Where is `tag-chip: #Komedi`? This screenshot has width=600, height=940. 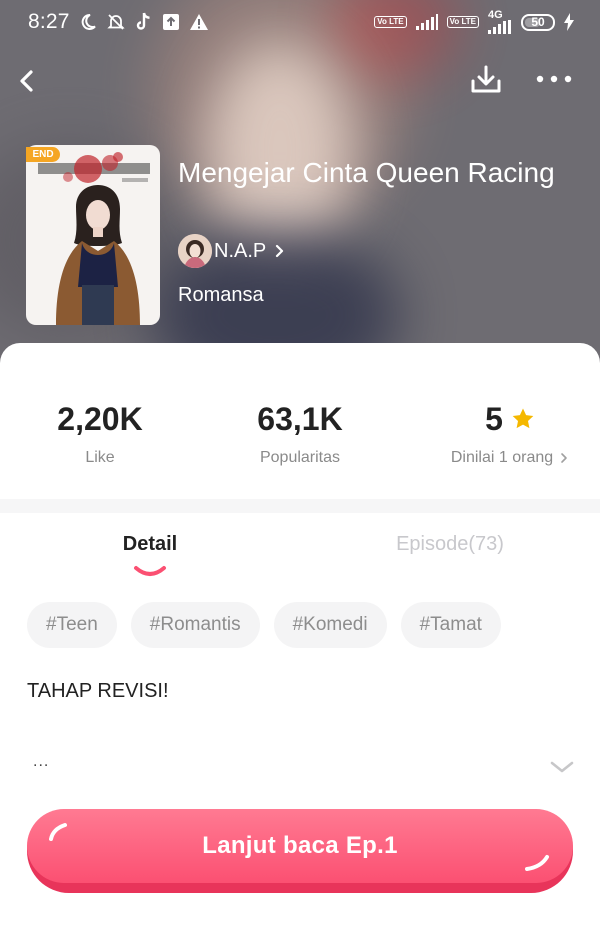 tag-chip: #Komedi is located at coordinates (330, 625).